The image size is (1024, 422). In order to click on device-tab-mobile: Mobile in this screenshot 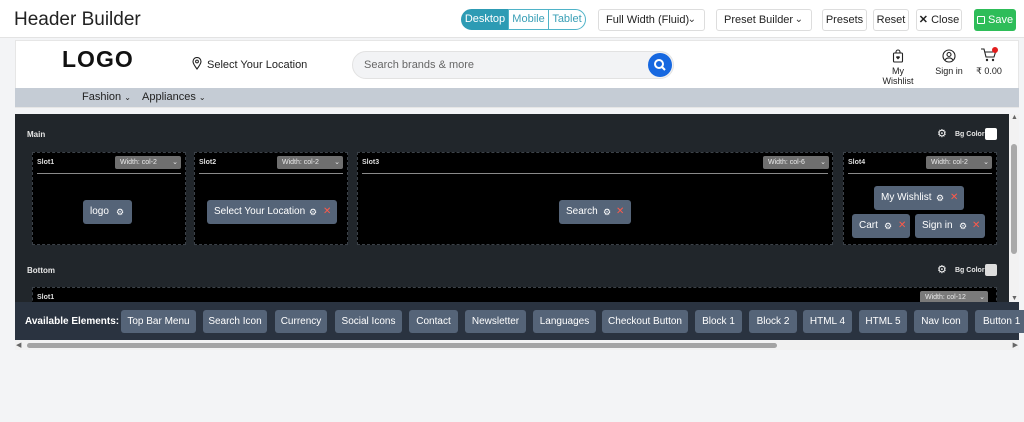, I will do `click(528, 19)`.